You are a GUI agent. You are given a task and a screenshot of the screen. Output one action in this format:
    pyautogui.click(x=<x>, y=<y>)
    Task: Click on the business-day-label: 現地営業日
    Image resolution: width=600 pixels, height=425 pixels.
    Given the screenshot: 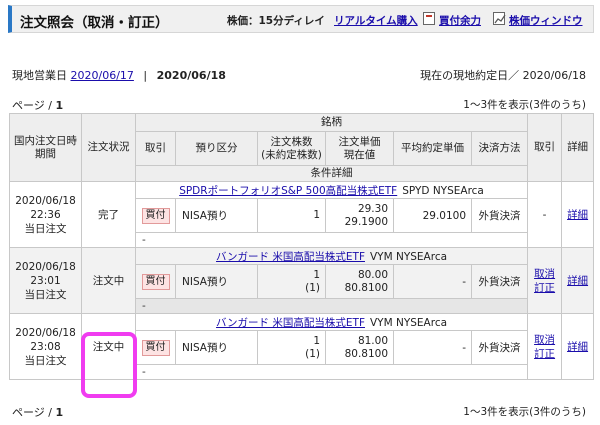 What is the action you would take?
    pyautogui.click(x=39, y=75)
    